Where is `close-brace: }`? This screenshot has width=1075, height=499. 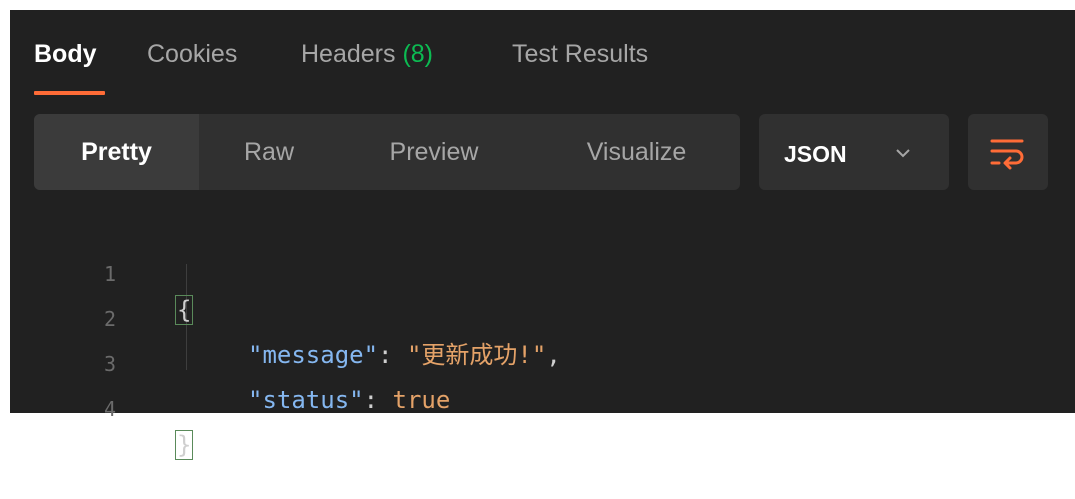
close-brace: } is located at coordinates (184, 445).